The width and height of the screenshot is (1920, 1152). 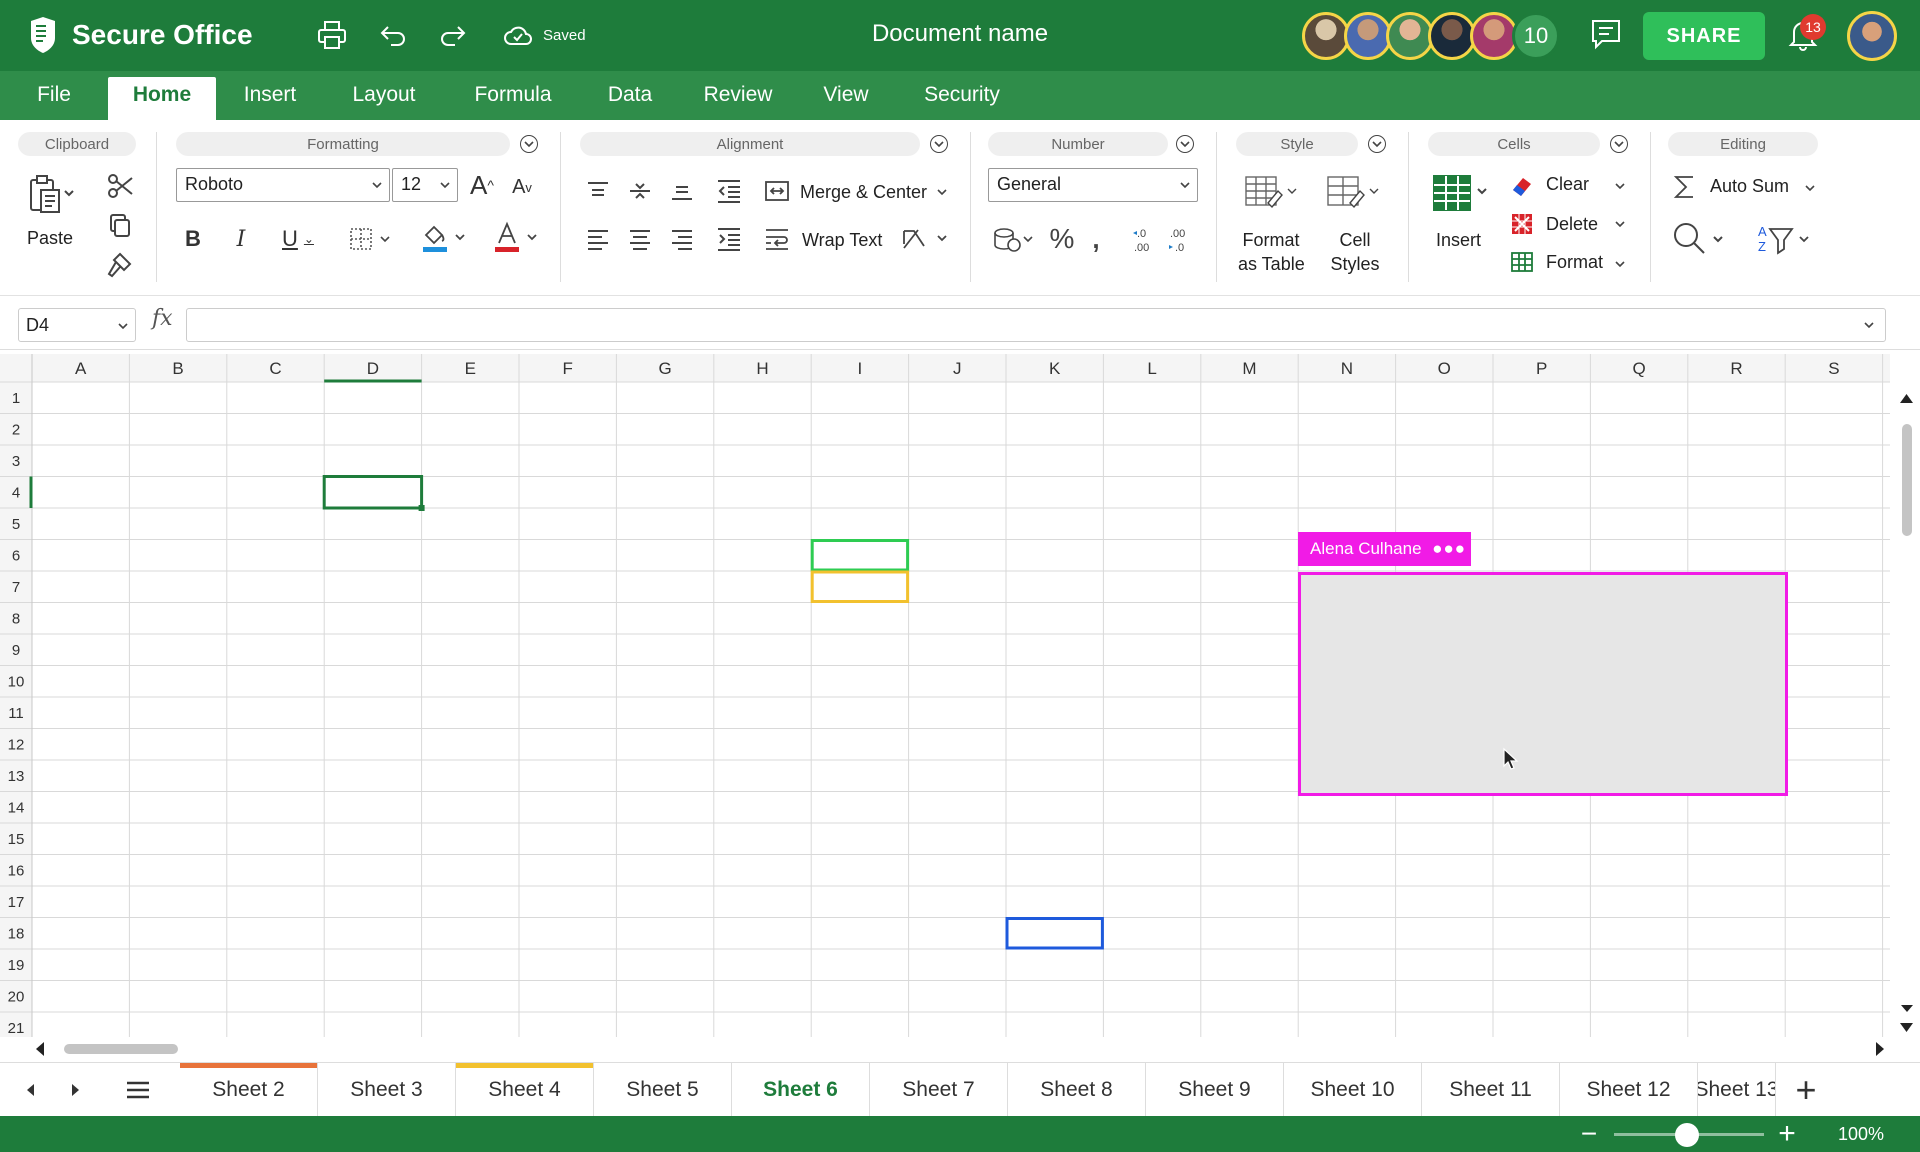 I want to click on decrease-decimal-icon: .00.0, so click(x=1181, y=240).